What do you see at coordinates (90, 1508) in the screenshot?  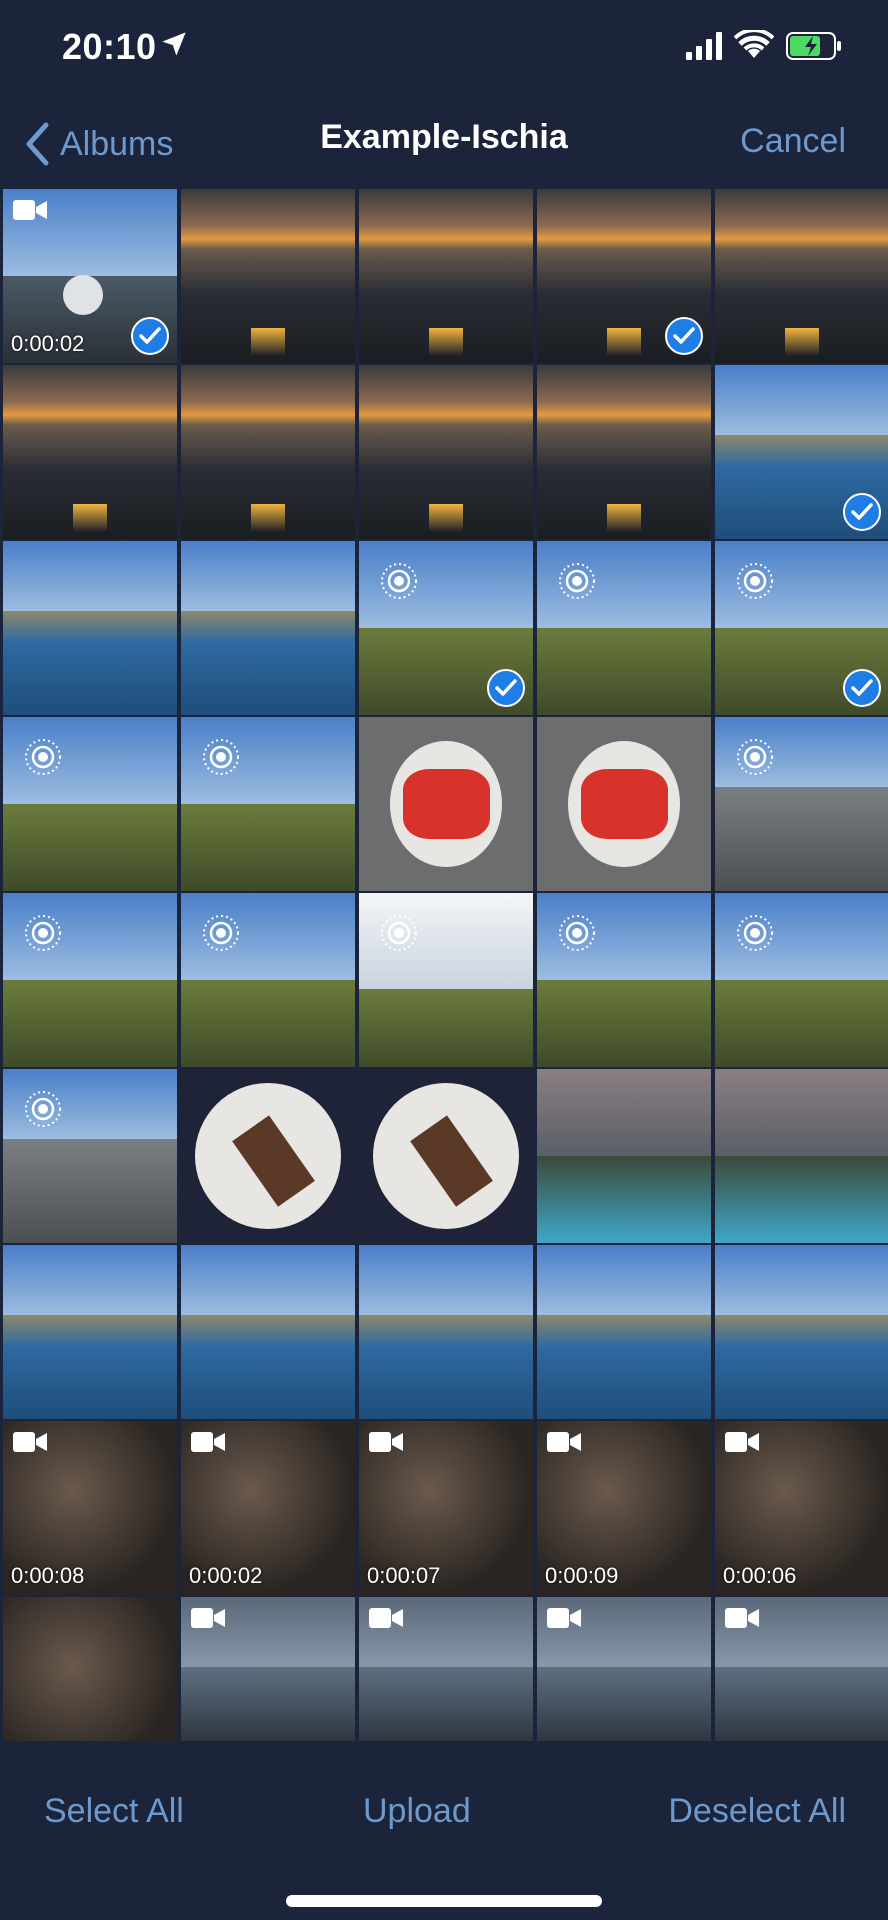 I see `photo-thumbnail: 0:00:08` at bounding box center [90, 1508].